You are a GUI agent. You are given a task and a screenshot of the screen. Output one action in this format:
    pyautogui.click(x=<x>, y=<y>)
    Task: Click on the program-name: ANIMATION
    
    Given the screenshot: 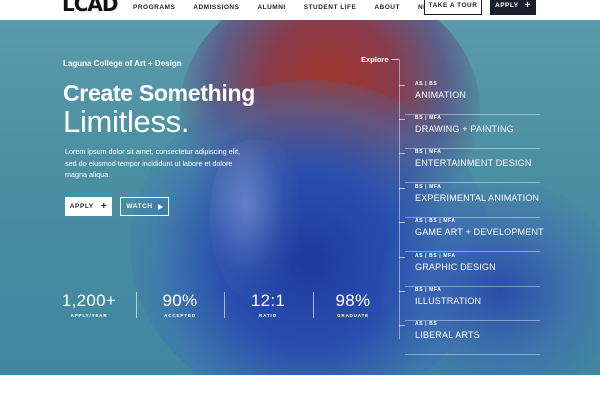 What is the action you would take?
    pyautogui.click(x=441, y=95)
    